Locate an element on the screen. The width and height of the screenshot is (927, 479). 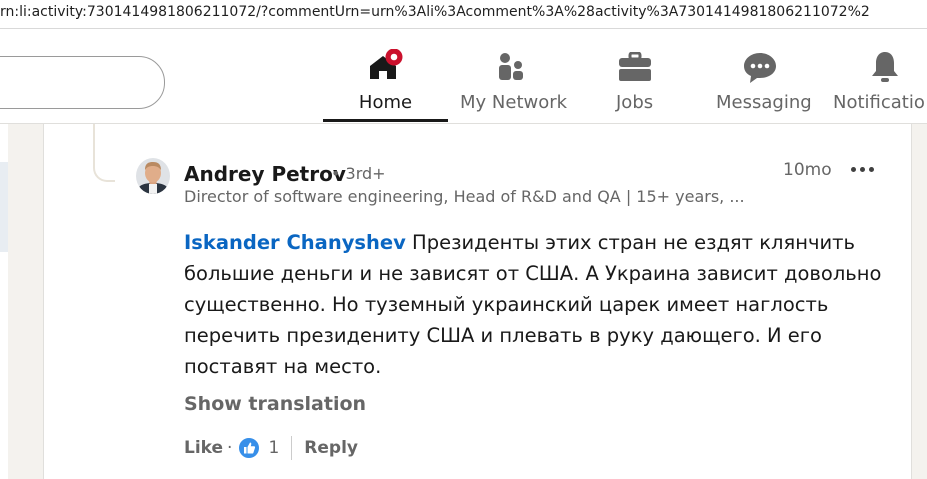
home-icon is located at coordinates (385, 67).